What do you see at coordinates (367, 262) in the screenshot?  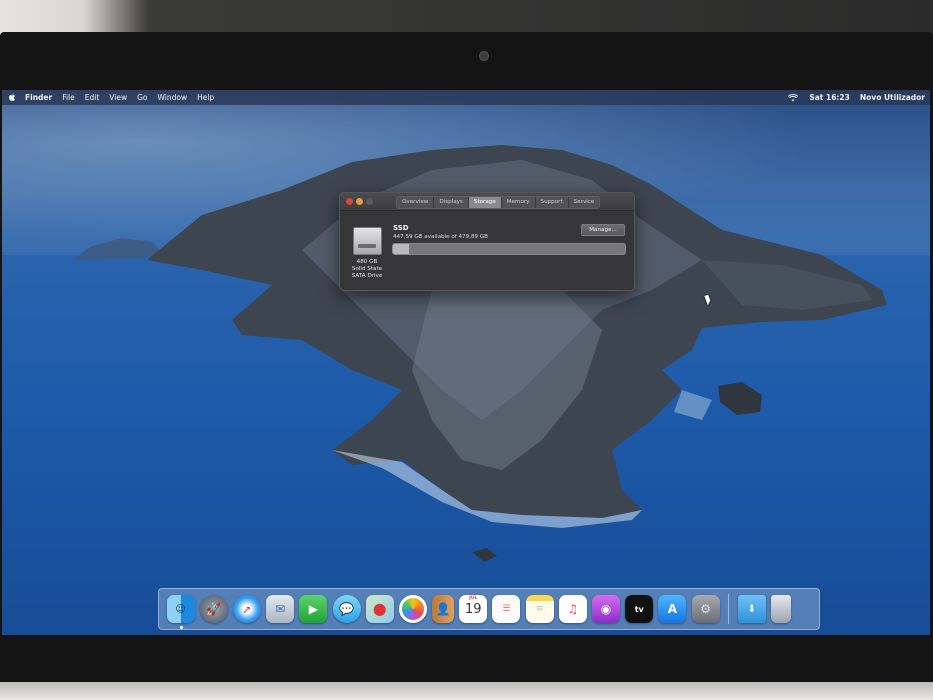 I see `disk-capacity-label: 480 GB` at bounding box center [367, 262].